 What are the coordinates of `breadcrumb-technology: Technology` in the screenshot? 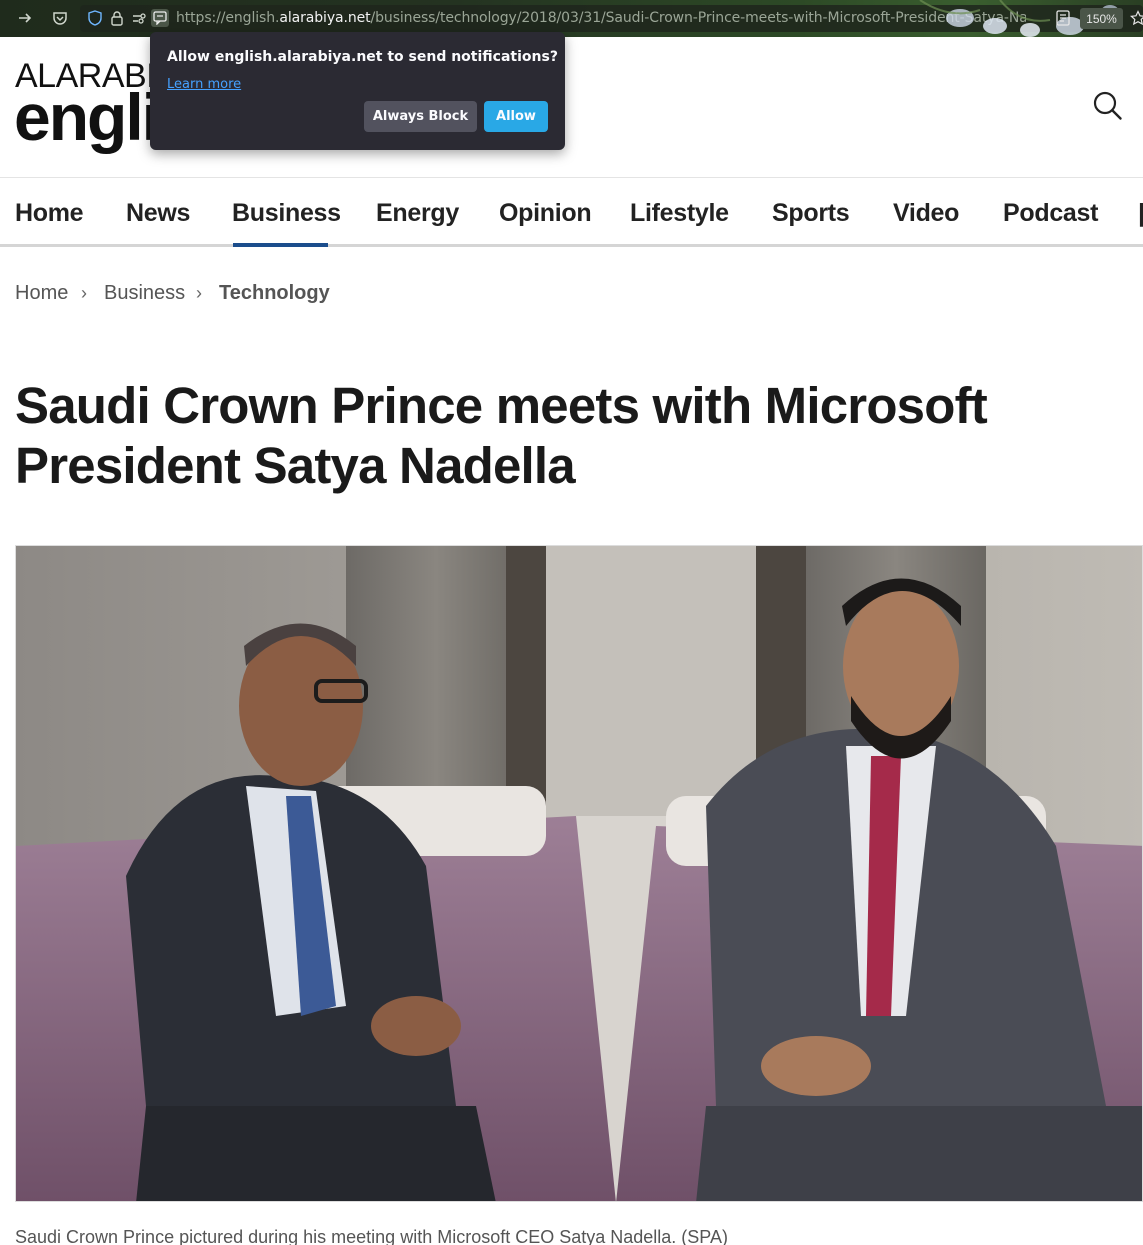 It's located at (274, 293).